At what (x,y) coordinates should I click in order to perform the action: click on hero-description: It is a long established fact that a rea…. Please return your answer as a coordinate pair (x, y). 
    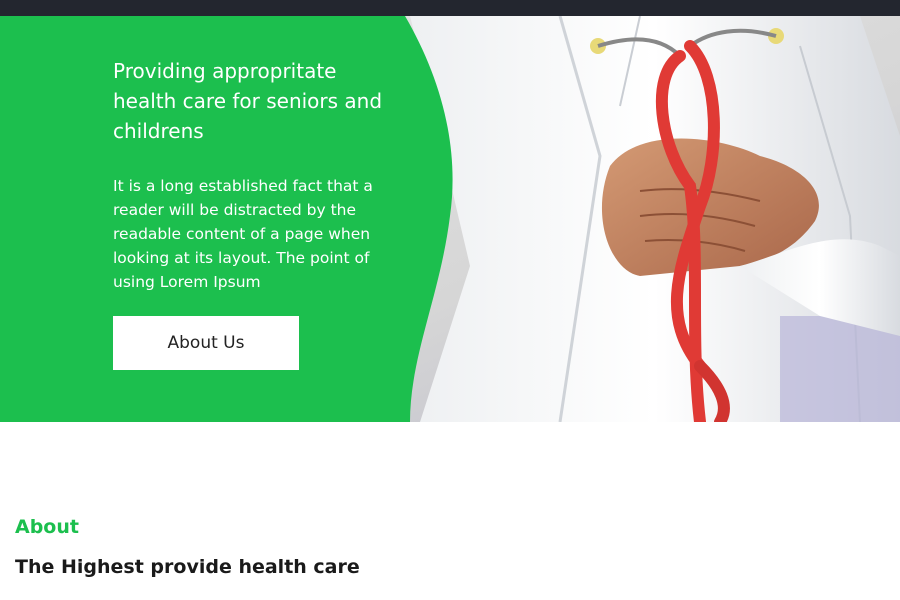
    Looking at the image, I should click on (243, 234).